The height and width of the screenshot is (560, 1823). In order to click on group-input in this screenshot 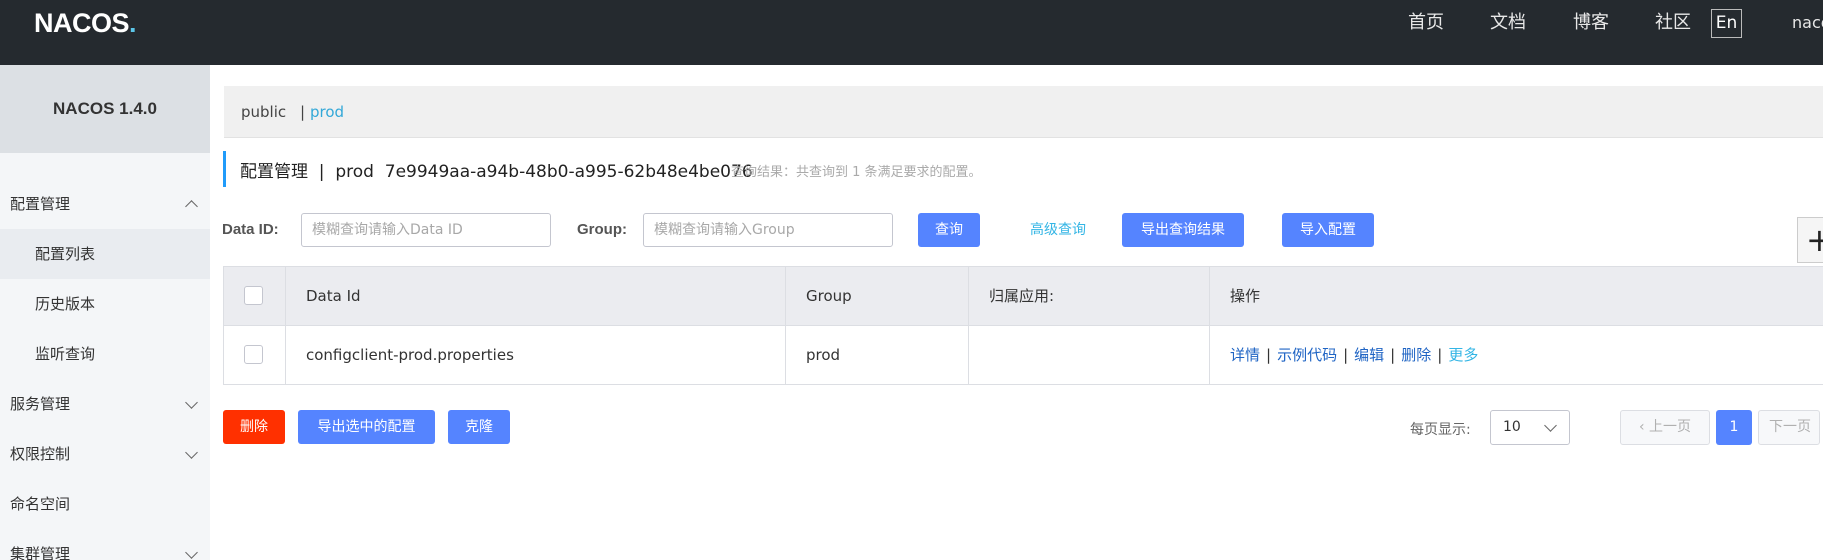, I will do `click(768, 230)`.